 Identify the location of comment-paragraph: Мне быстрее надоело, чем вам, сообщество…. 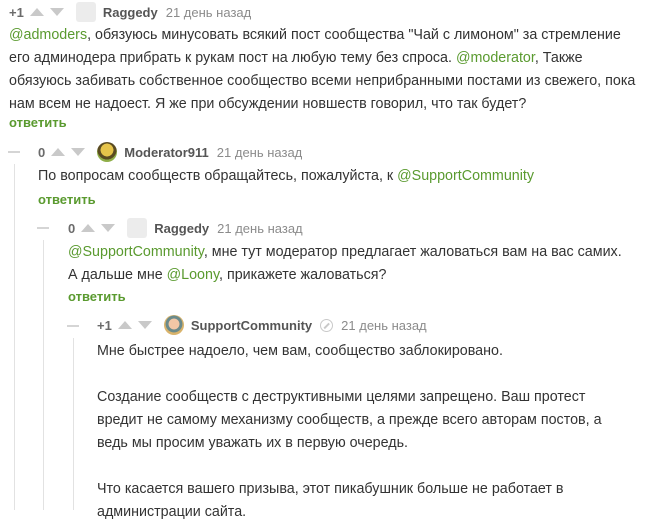
(300, 351).